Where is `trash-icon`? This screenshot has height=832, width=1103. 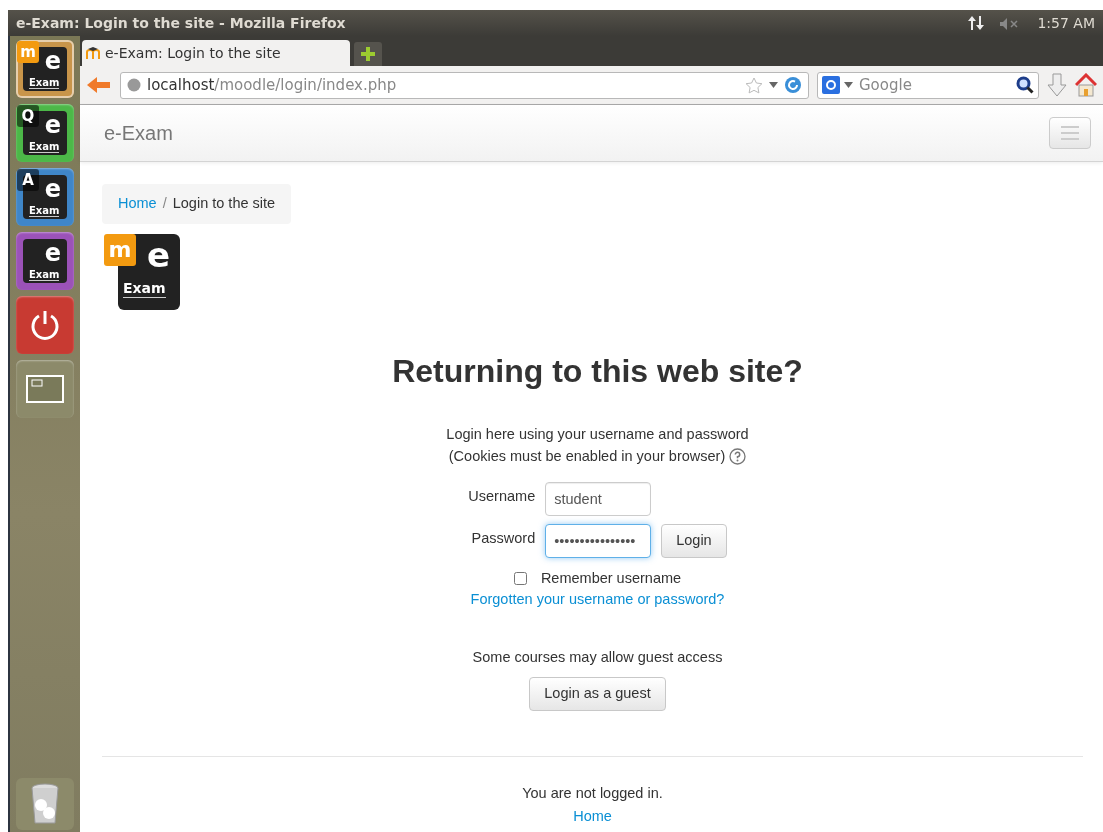 trash-icon is located at coordinates (45, 804).